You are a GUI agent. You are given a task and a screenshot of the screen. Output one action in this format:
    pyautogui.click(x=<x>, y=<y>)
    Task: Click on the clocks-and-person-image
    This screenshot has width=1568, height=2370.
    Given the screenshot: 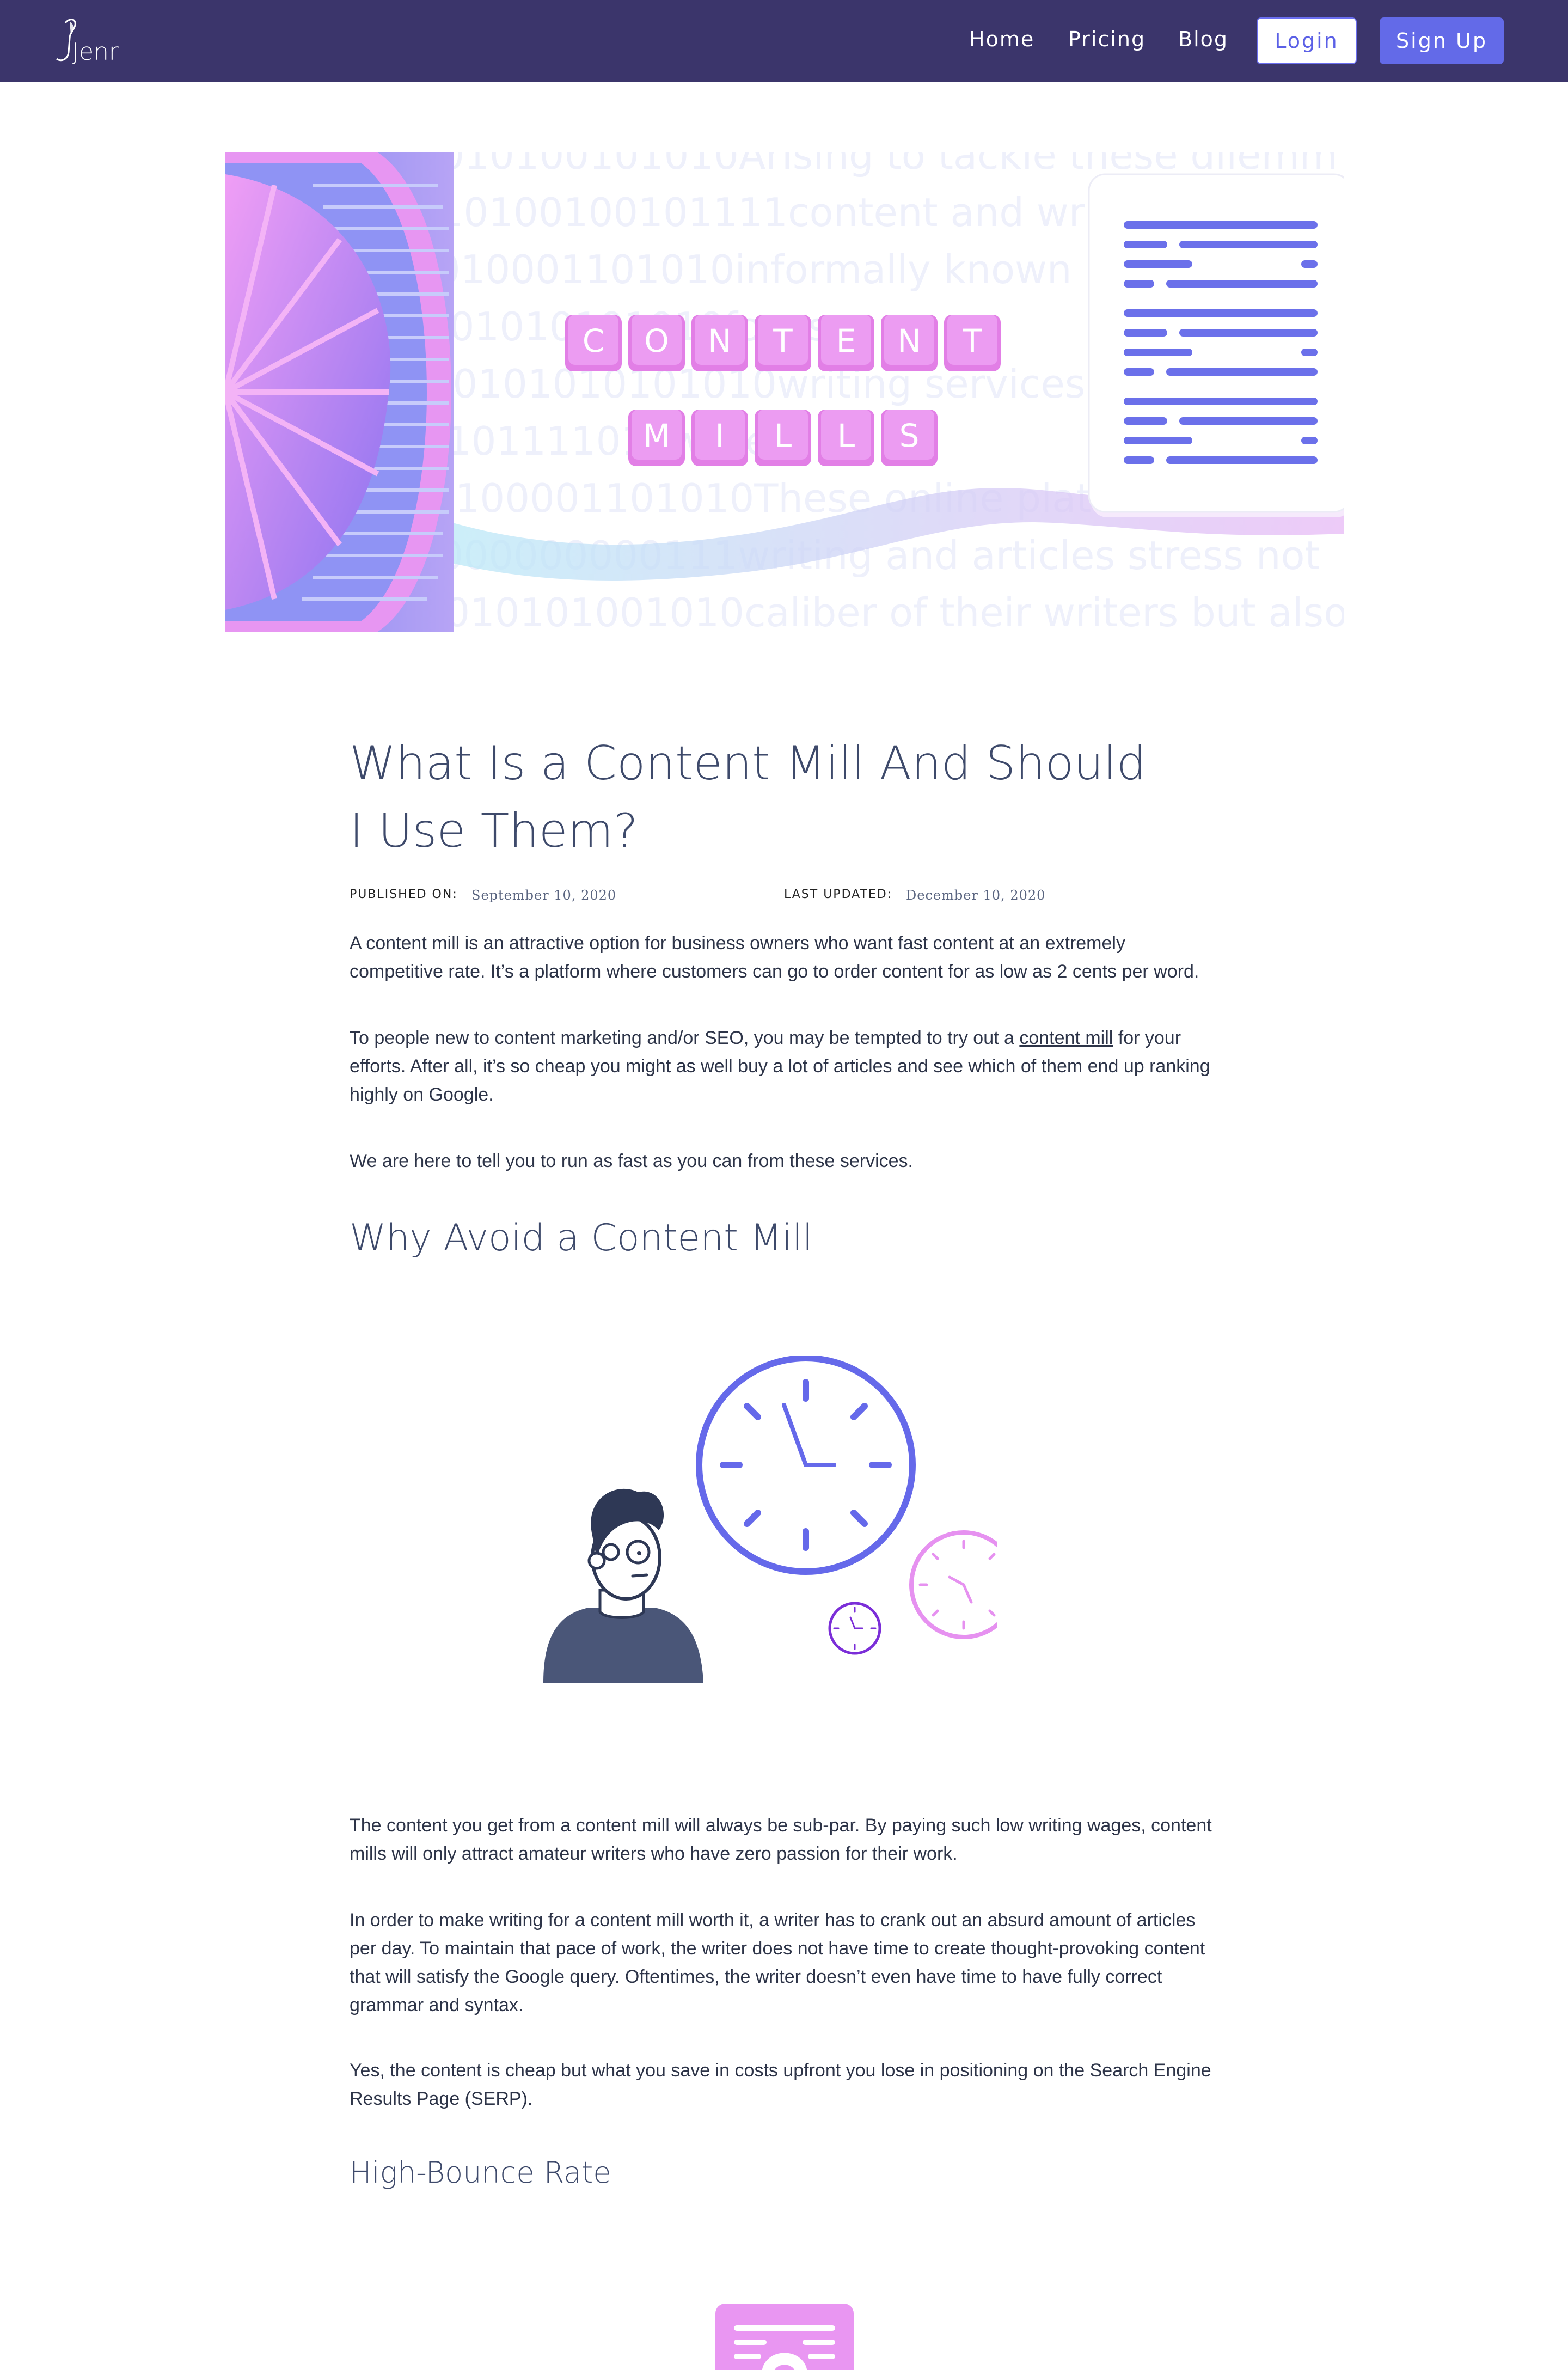 What is the action you would take?
    pyautogui.click(x=780, y=1519)
    